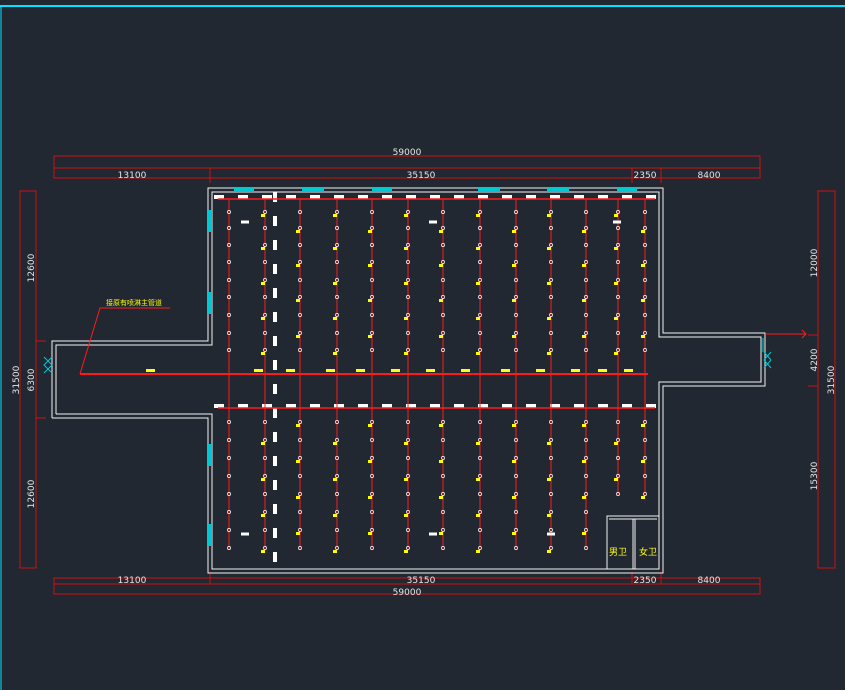 Image resolution: width=845 pixels, height=690 pixels. I want to click on dim-right-bottom: 15300, so click(815, 475).